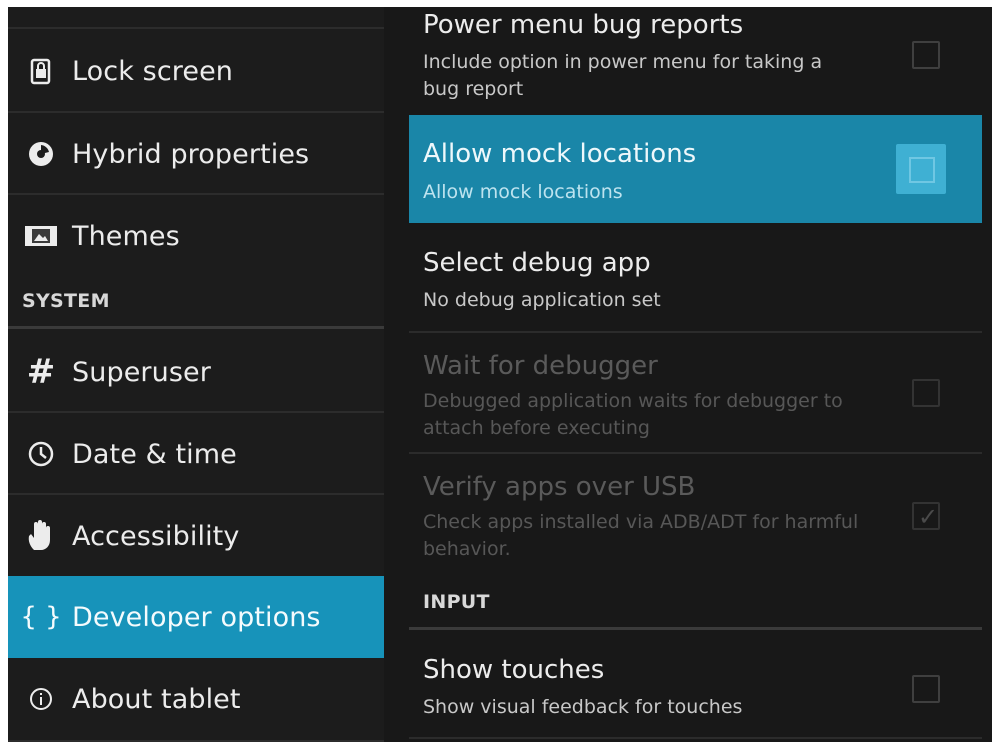 The image size is (992, 742). I want to click on section-header-system: SYSTEM, so click(66, 301).